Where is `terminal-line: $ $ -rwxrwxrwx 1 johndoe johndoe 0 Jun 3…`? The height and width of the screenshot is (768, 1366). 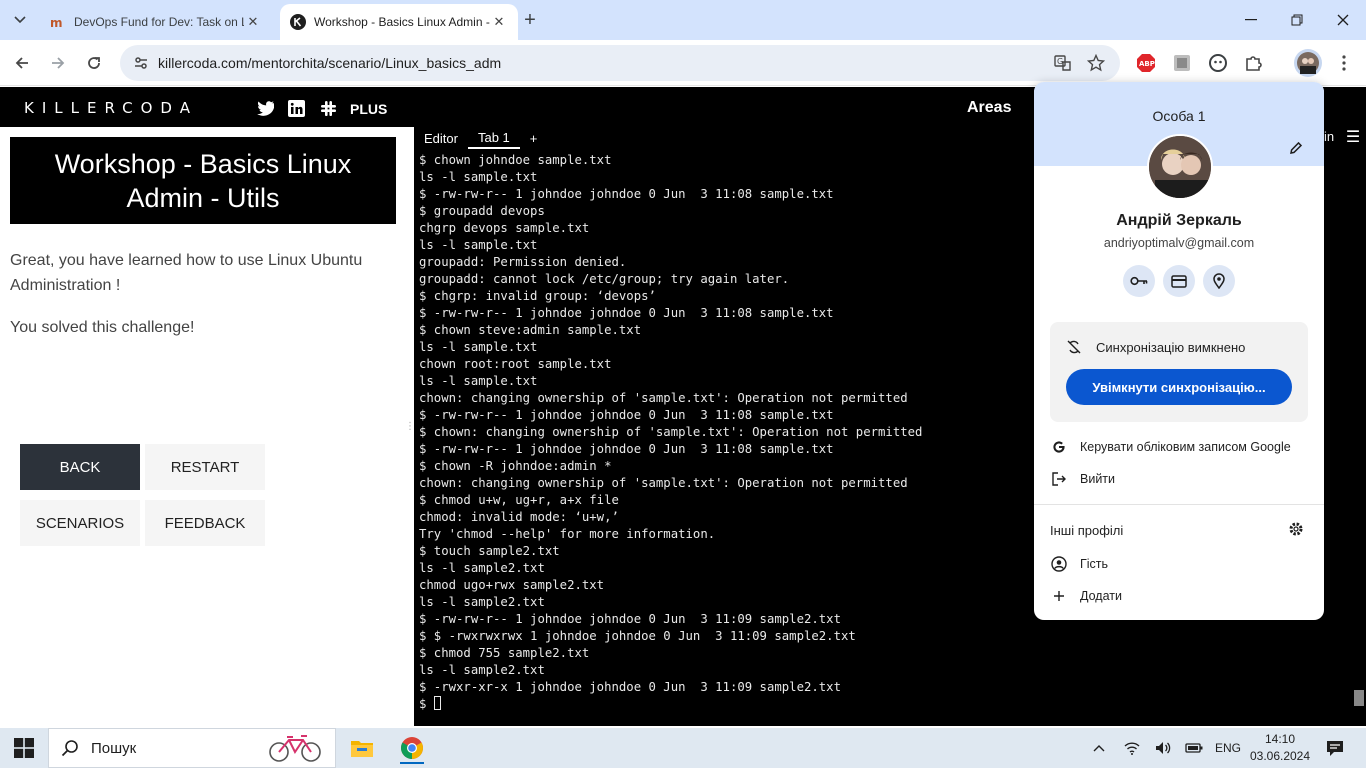 terminal-line: $ $ -rwxrwxrwx 1 johndoe johndoe 0 Jun 3… is located at coordinates (637, 636).